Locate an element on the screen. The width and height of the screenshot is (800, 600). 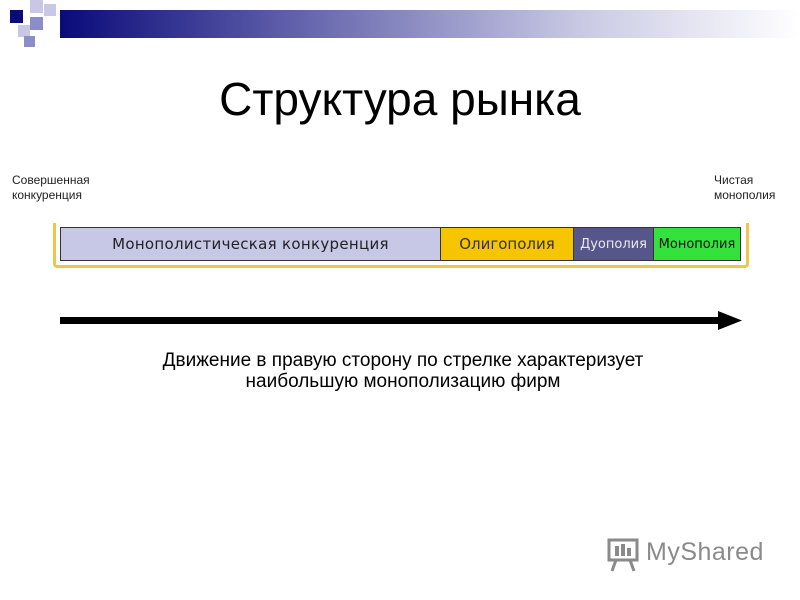
label-pure-monopoly-text: Чистая монополия is located at coordinates (745, 187).